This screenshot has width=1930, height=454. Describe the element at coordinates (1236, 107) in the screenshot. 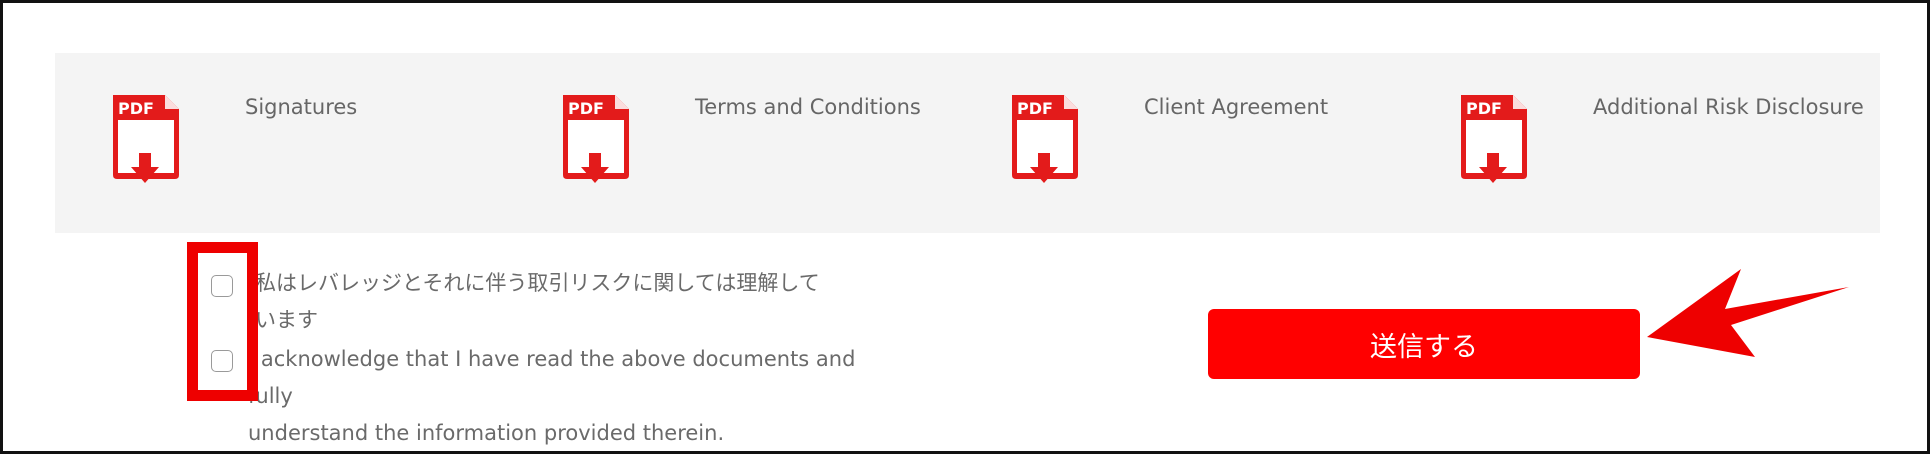

I see `document-title: Client Agreement` at that location.